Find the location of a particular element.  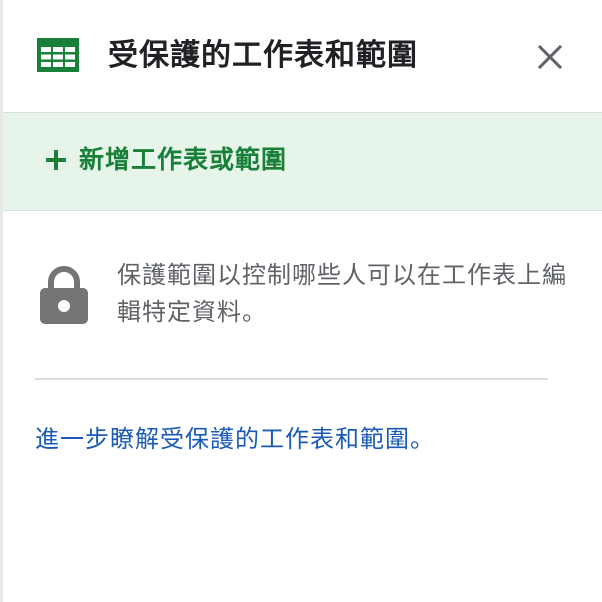

sheets-icon is located at coordinates (58, 55).